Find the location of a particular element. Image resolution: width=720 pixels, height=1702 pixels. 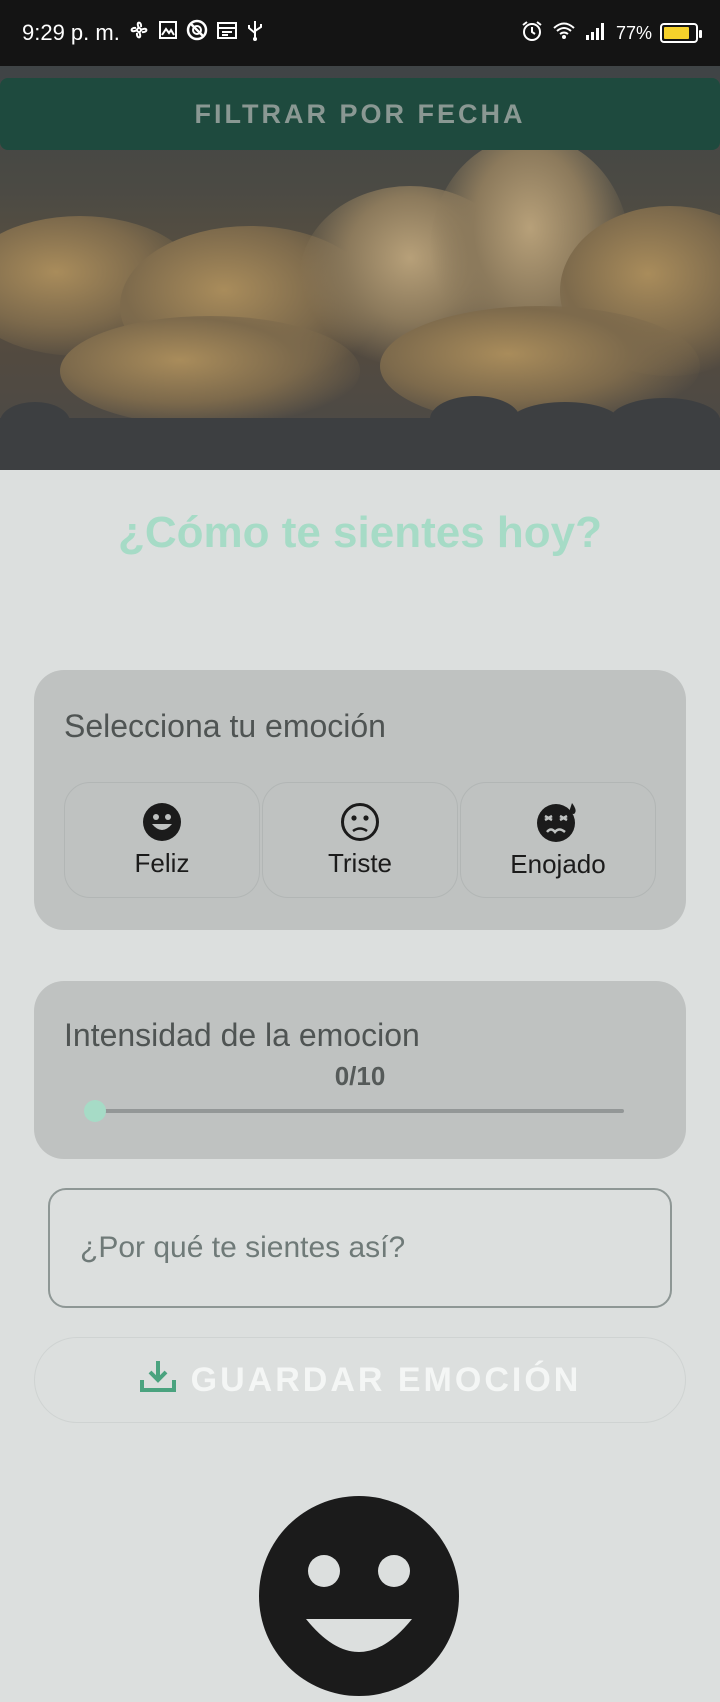

status-bar: 9:29 p. m. 77% is located at coordinates (360, 33).